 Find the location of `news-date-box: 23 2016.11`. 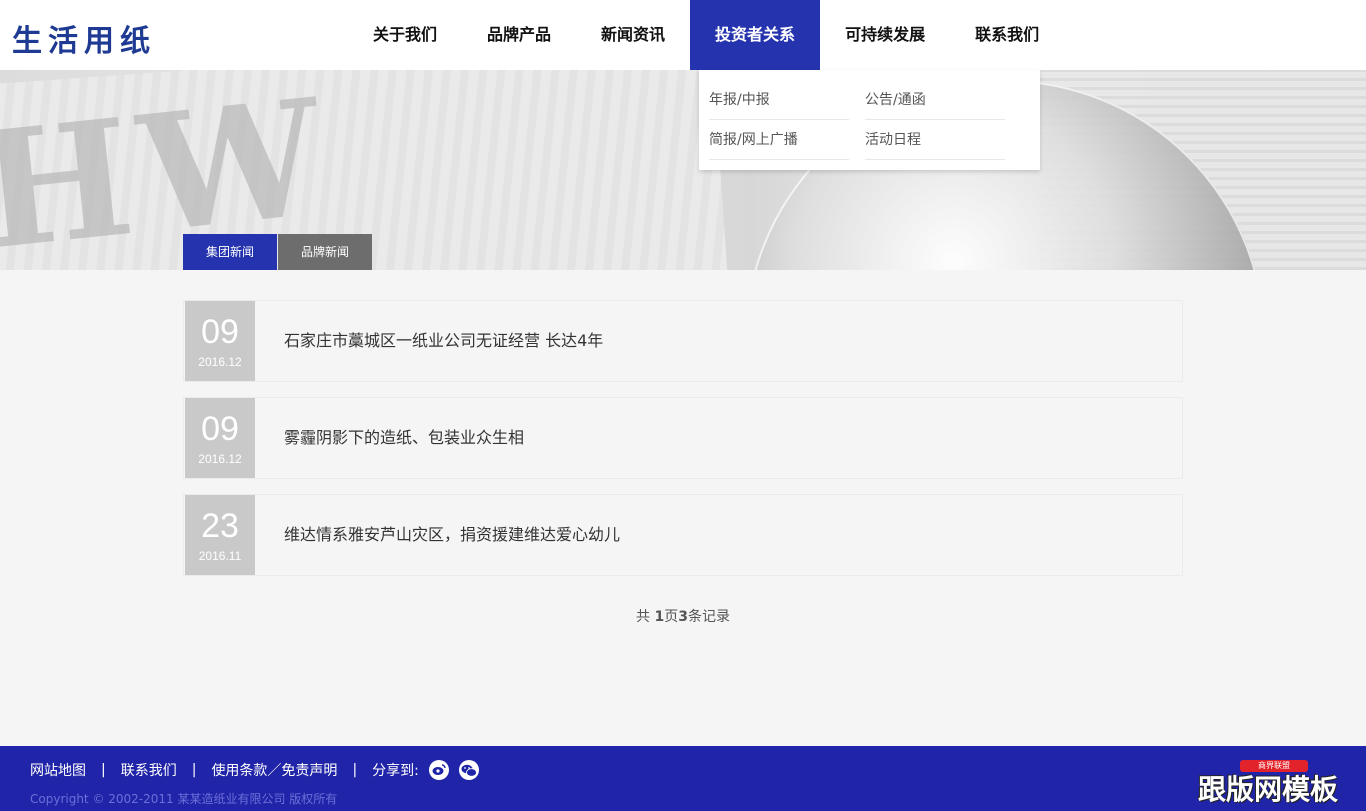

news-date-box: 23 2016.11 is located at coordinates (220, 535).